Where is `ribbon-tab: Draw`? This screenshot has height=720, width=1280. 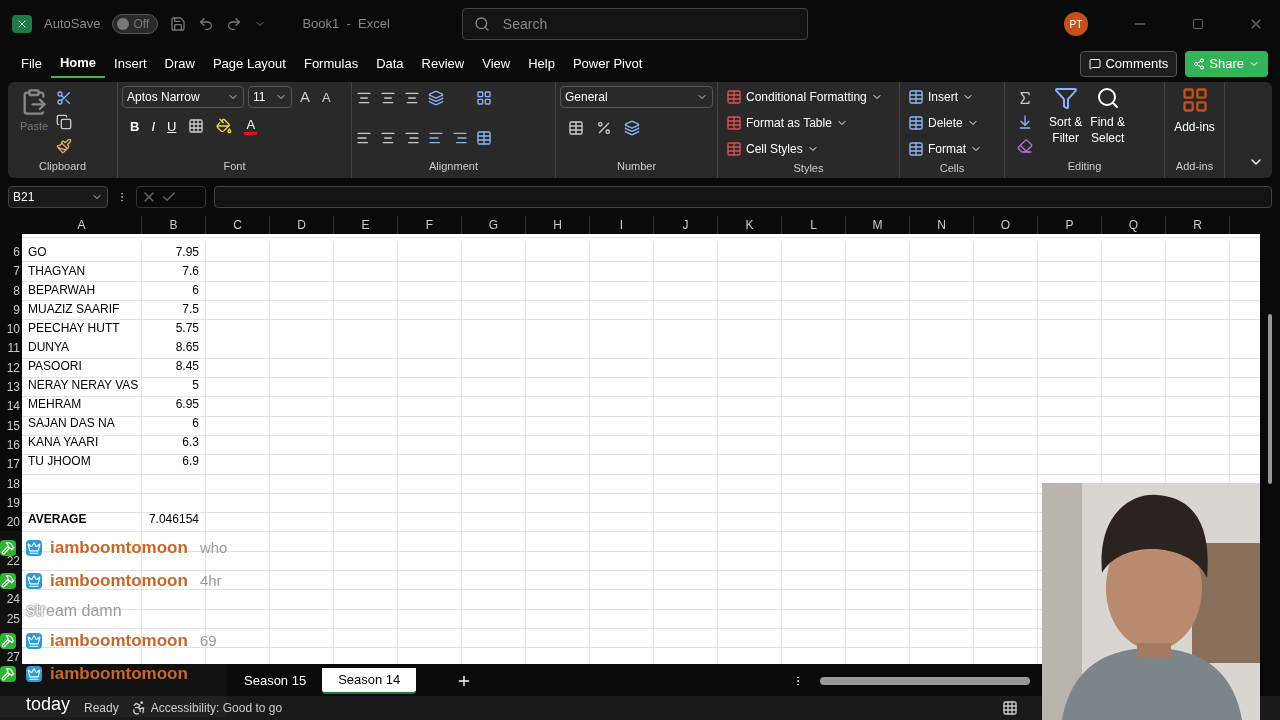
ribbon-tab: Draw is located at coordinates (179, 64).